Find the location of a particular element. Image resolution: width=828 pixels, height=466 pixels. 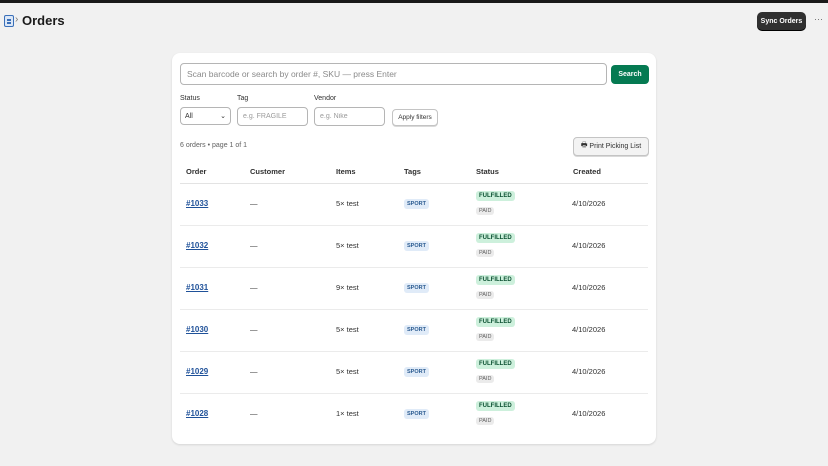

orders-app-icon is located at coordinates (9, 21).